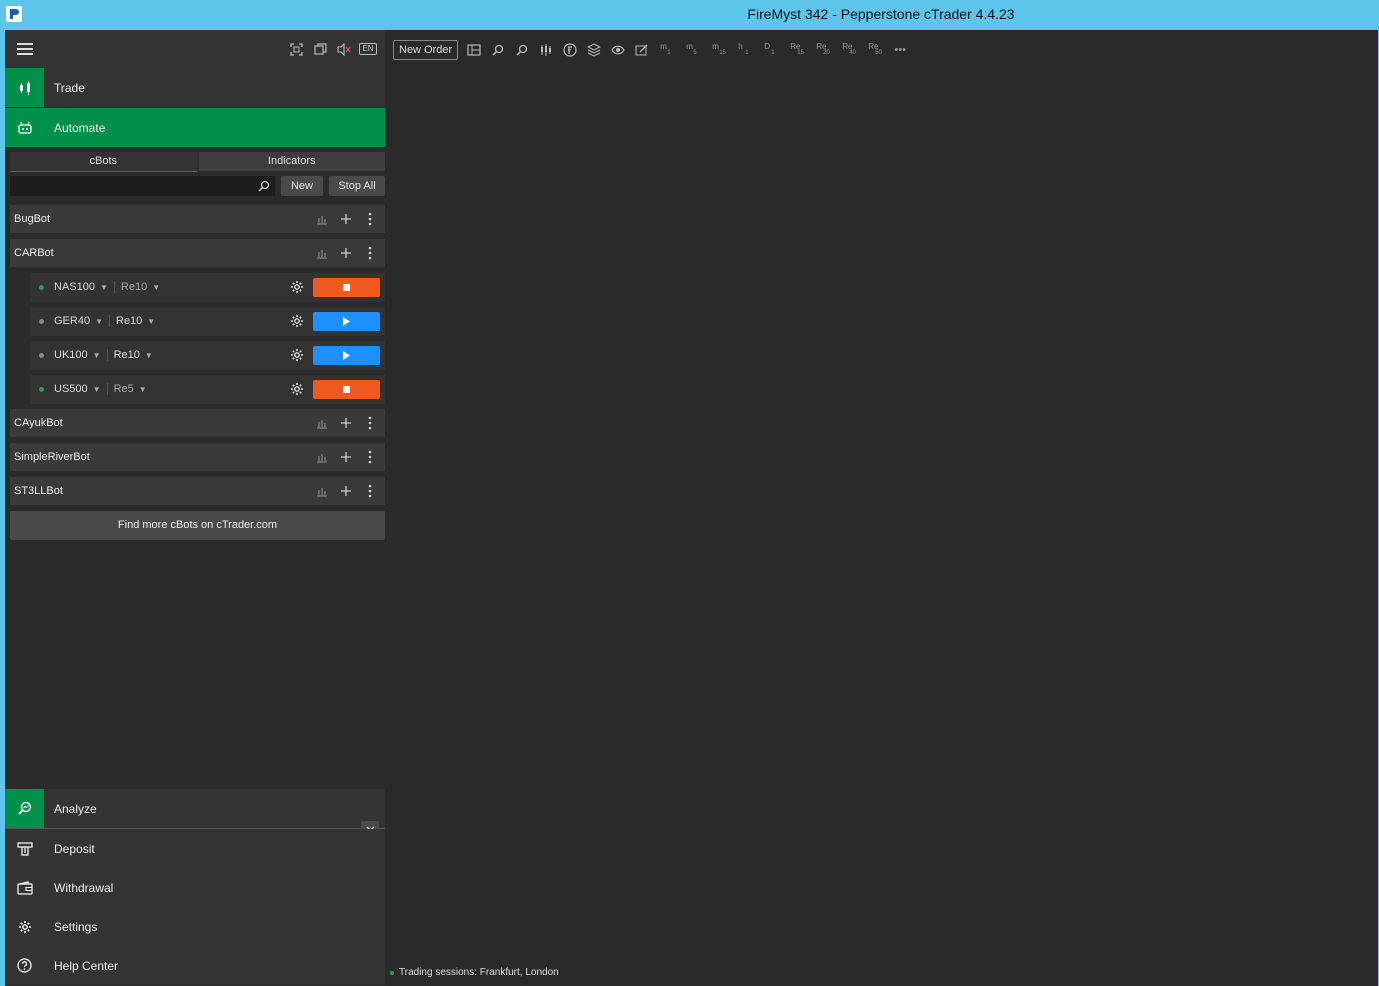 This screenshot has height=986, width=1379. Describe the element at coordinates (41, 321) in the screenshot. I see `status-dot` at that location.